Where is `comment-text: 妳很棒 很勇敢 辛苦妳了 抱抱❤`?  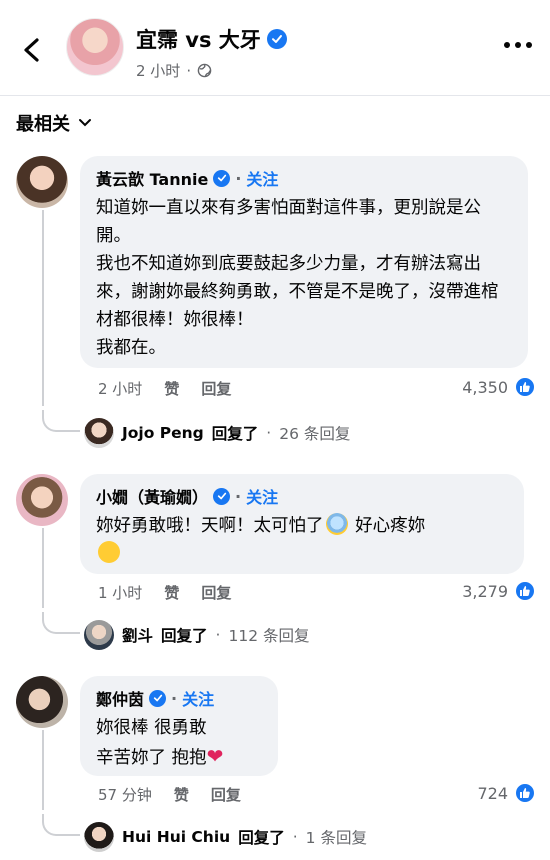 comment-text: 妳很棒 很勇敢 辛苦妳了 抱抱❤ is located at coordinates (180, 743).